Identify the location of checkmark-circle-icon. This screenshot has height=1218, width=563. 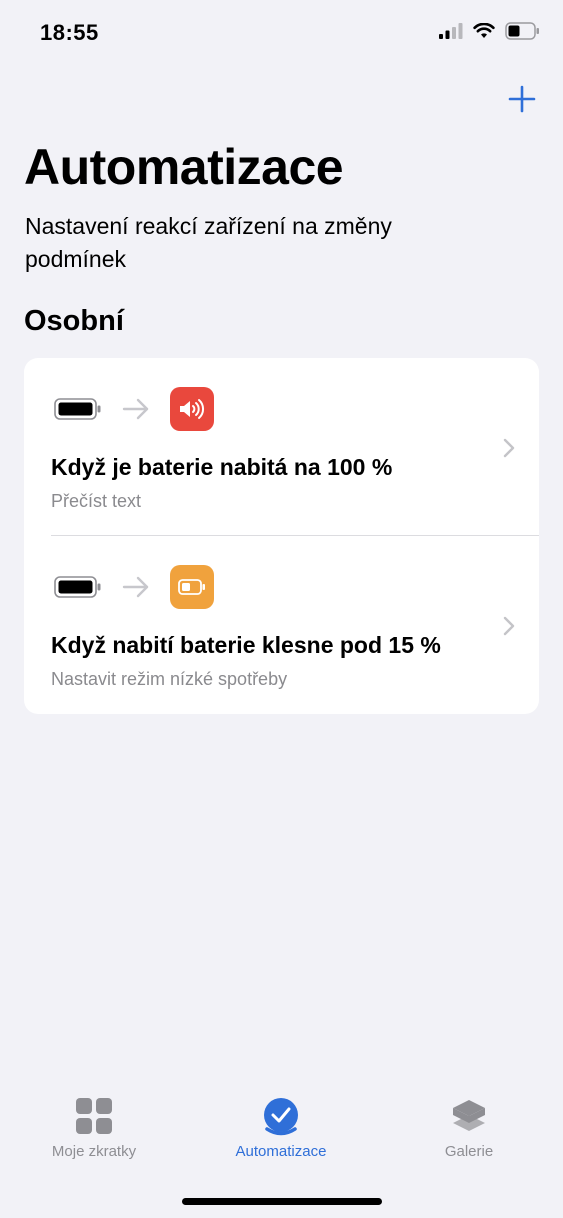
(281, 1117).